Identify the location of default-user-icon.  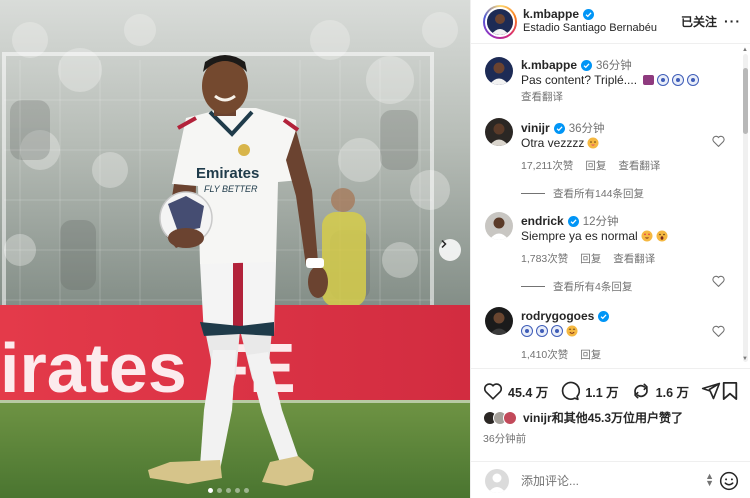
(497, 483).